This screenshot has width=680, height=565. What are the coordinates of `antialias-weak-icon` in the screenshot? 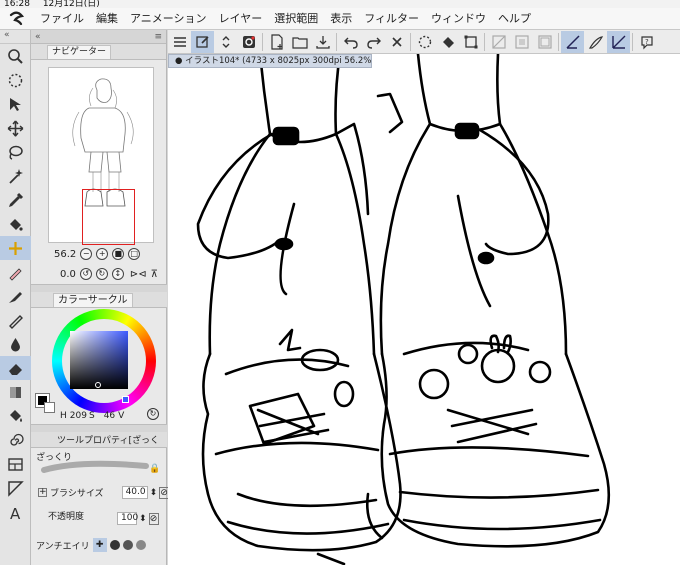 It's located at (114, 545).